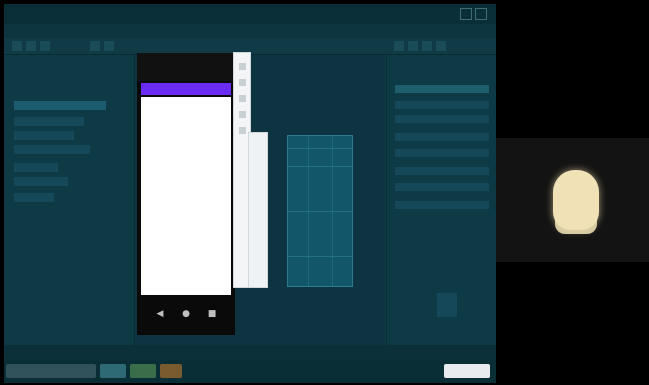  What do you see at coordinates (212, 314) in the screenshot?
I see `recents-icon: ■` at bounding box center [212, 314].